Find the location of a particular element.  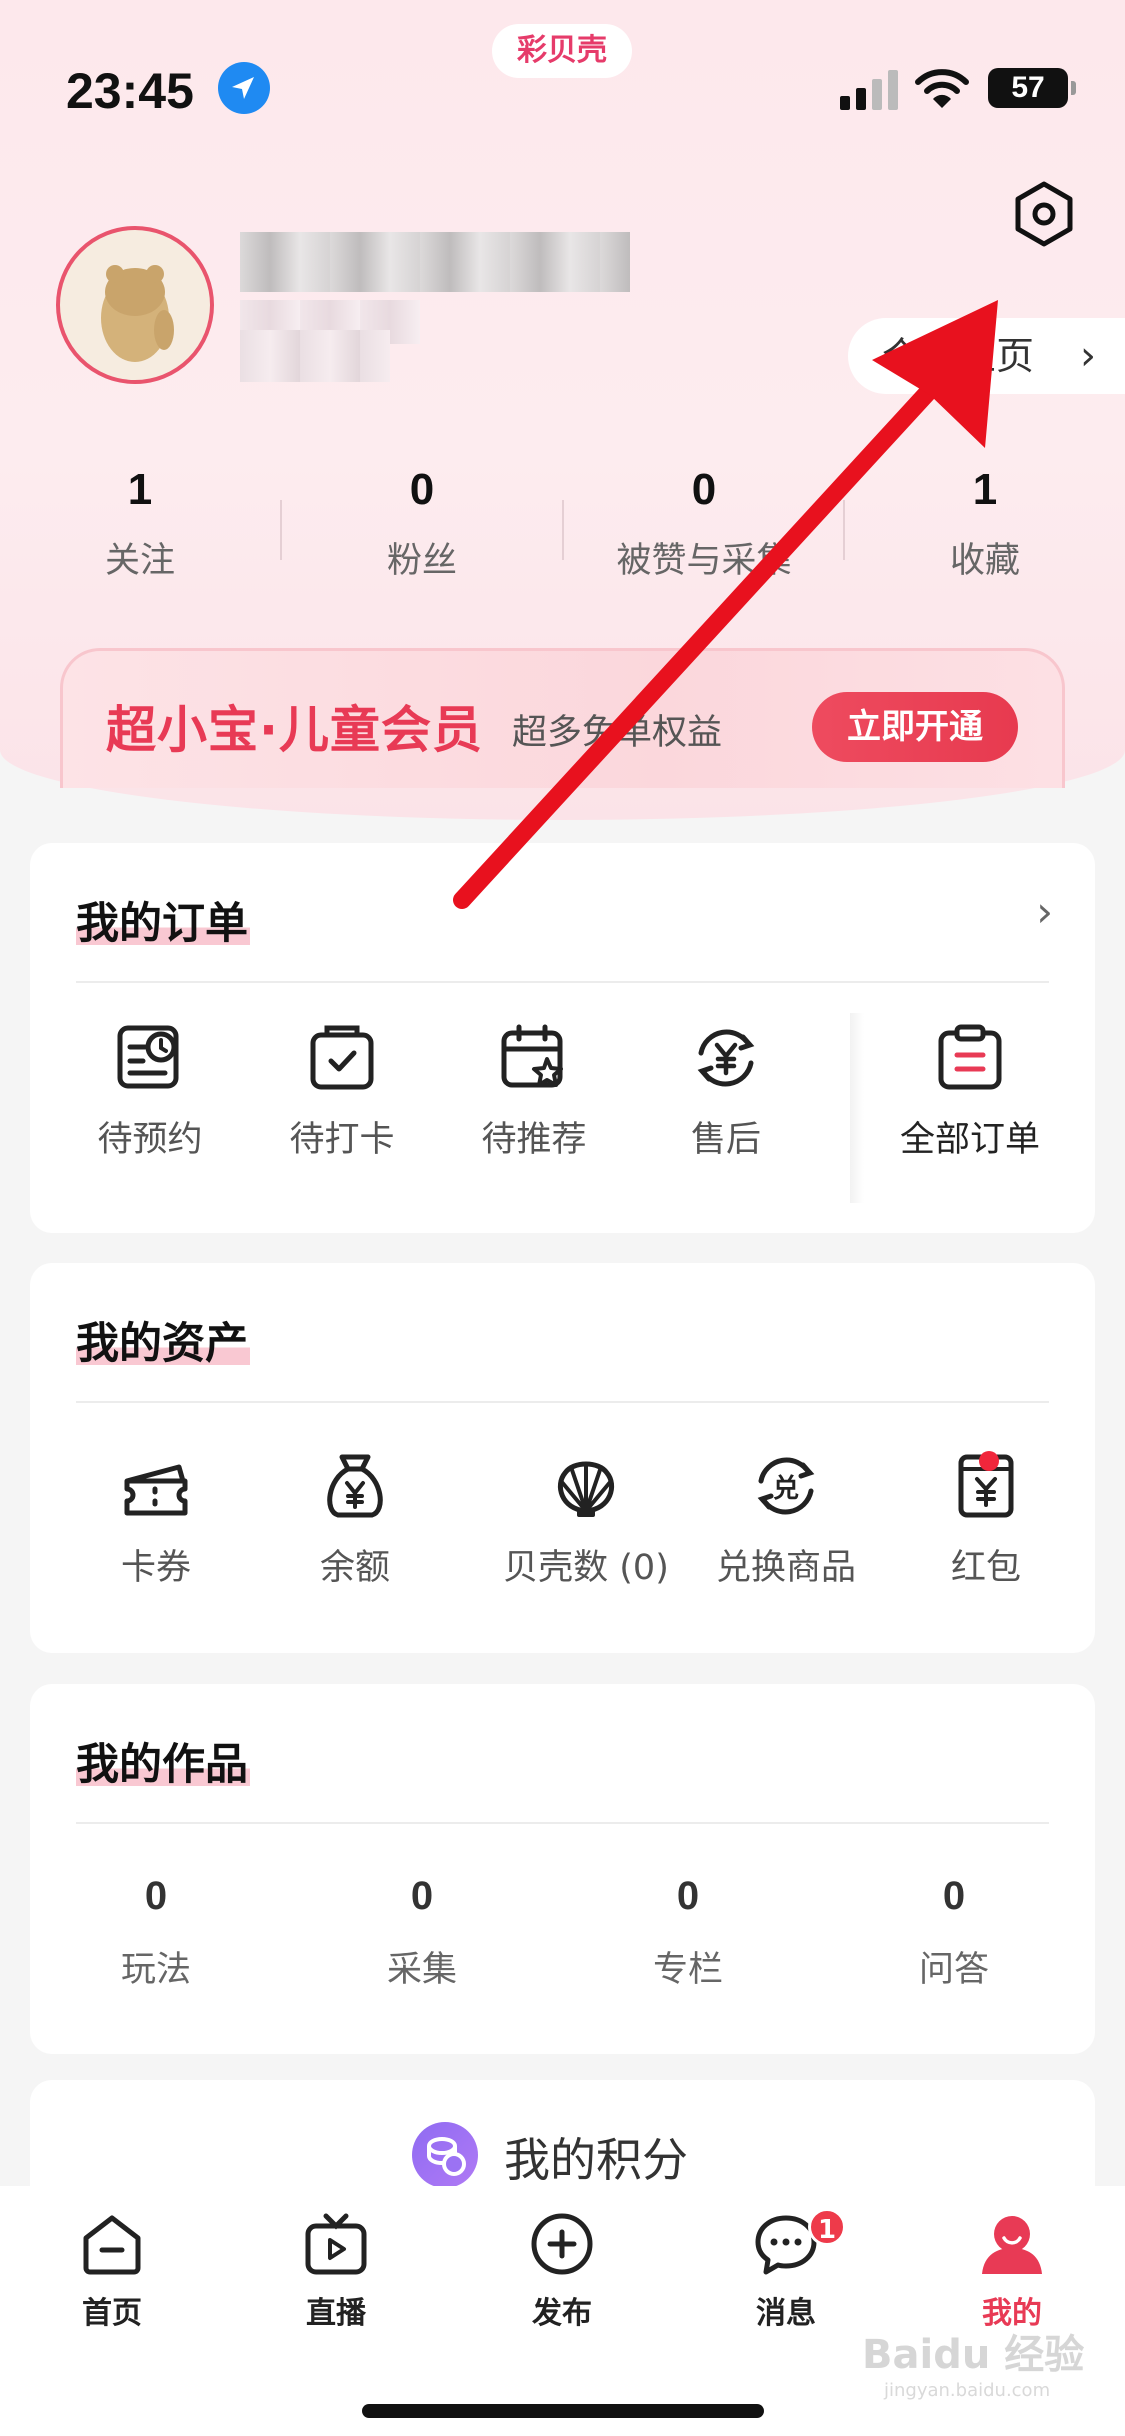

order-item-label: 全部订单 is located at coordinates (969, 1140).